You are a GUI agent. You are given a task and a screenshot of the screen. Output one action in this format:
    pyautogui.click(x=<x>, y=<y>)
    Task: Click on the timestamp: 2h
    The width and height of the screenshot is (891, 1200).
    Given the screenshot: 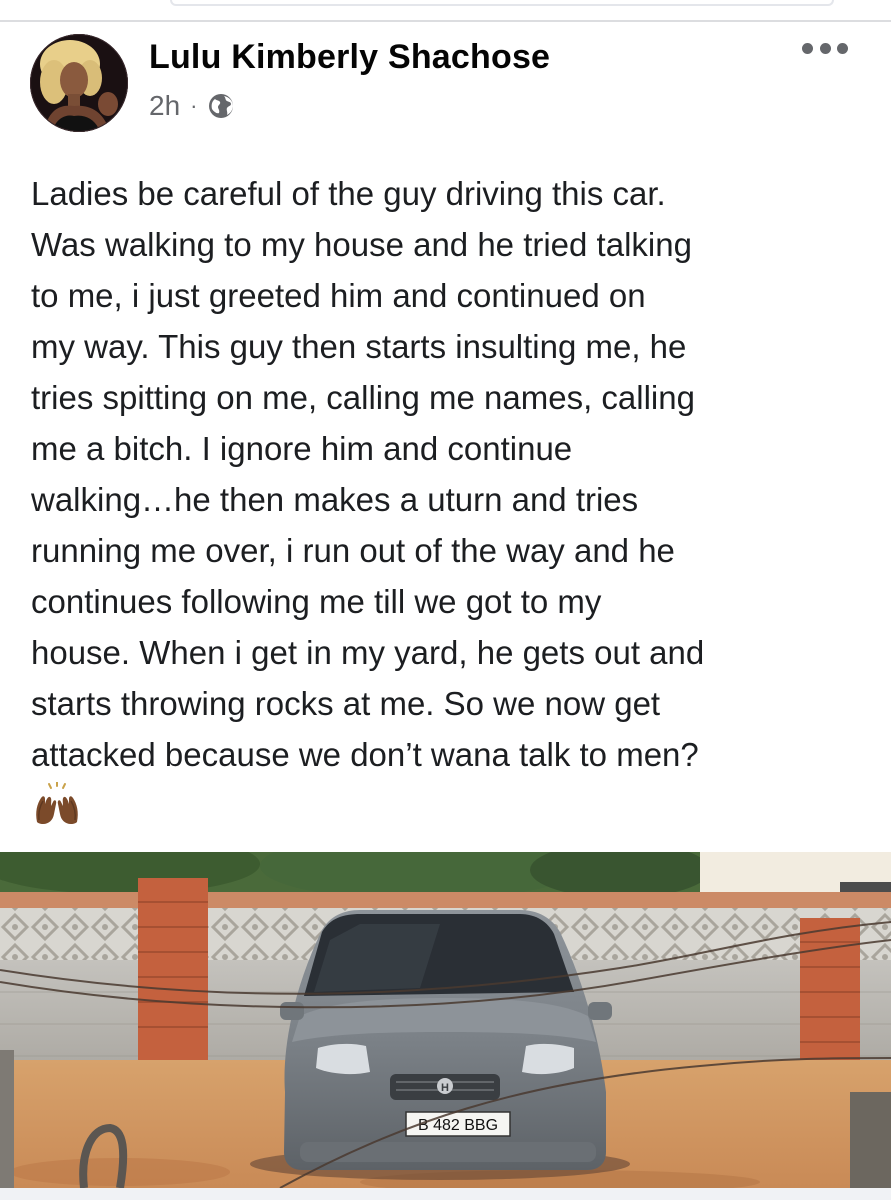 What is the action you would take?
    pyautogui.click(x=164, y=106)
    